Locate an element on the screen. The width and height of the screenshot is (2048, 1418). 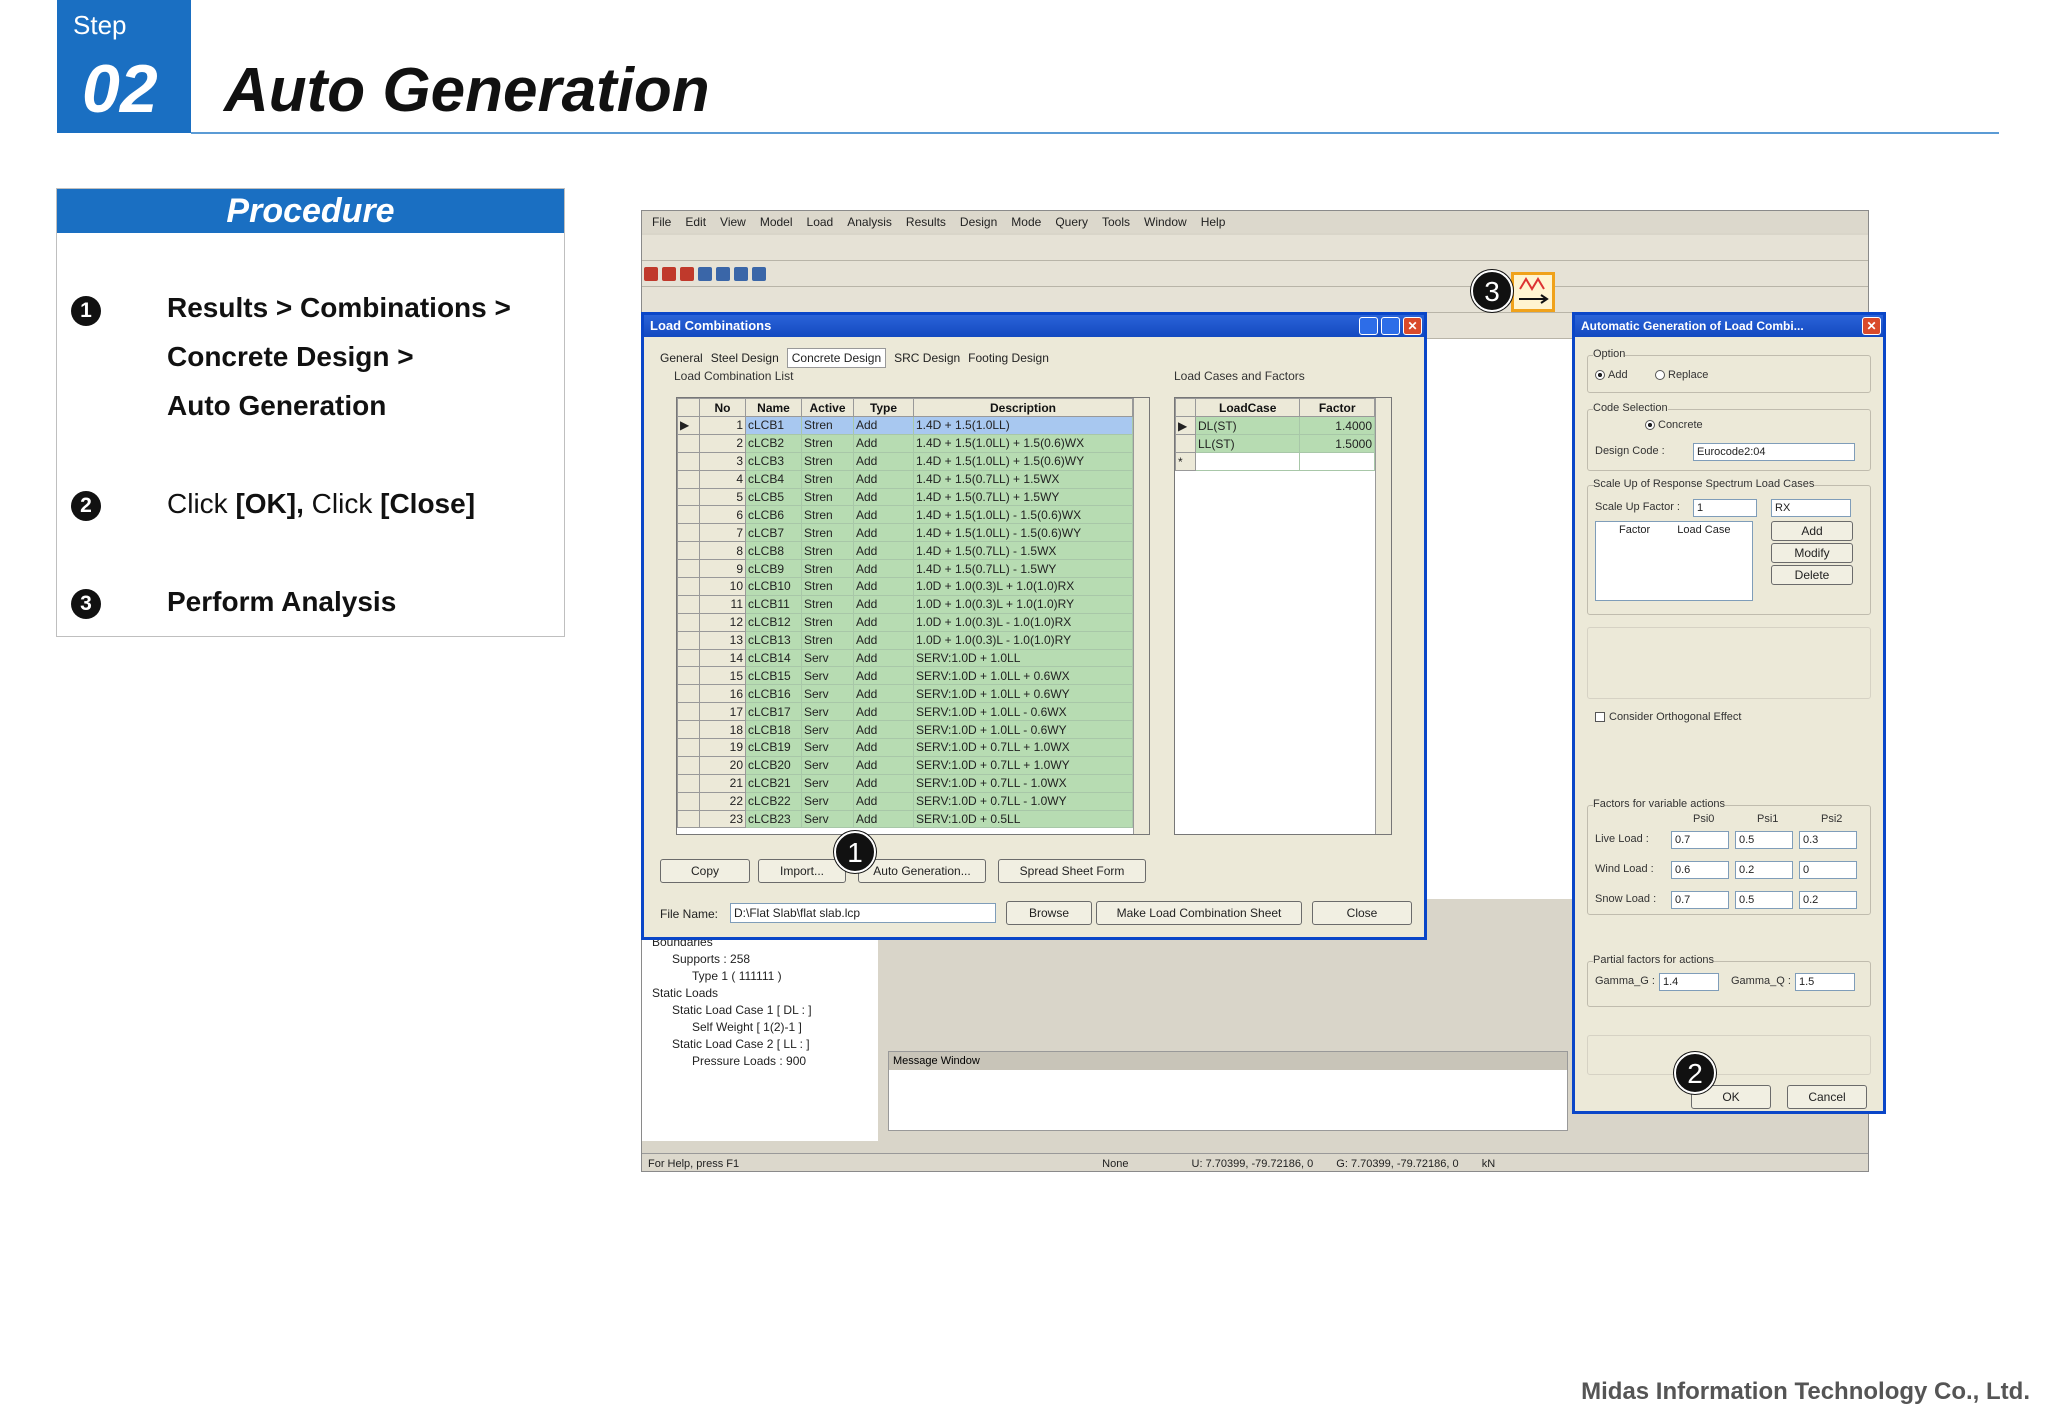
table-cell: cLCB5 is located at coordinates (773, 497).